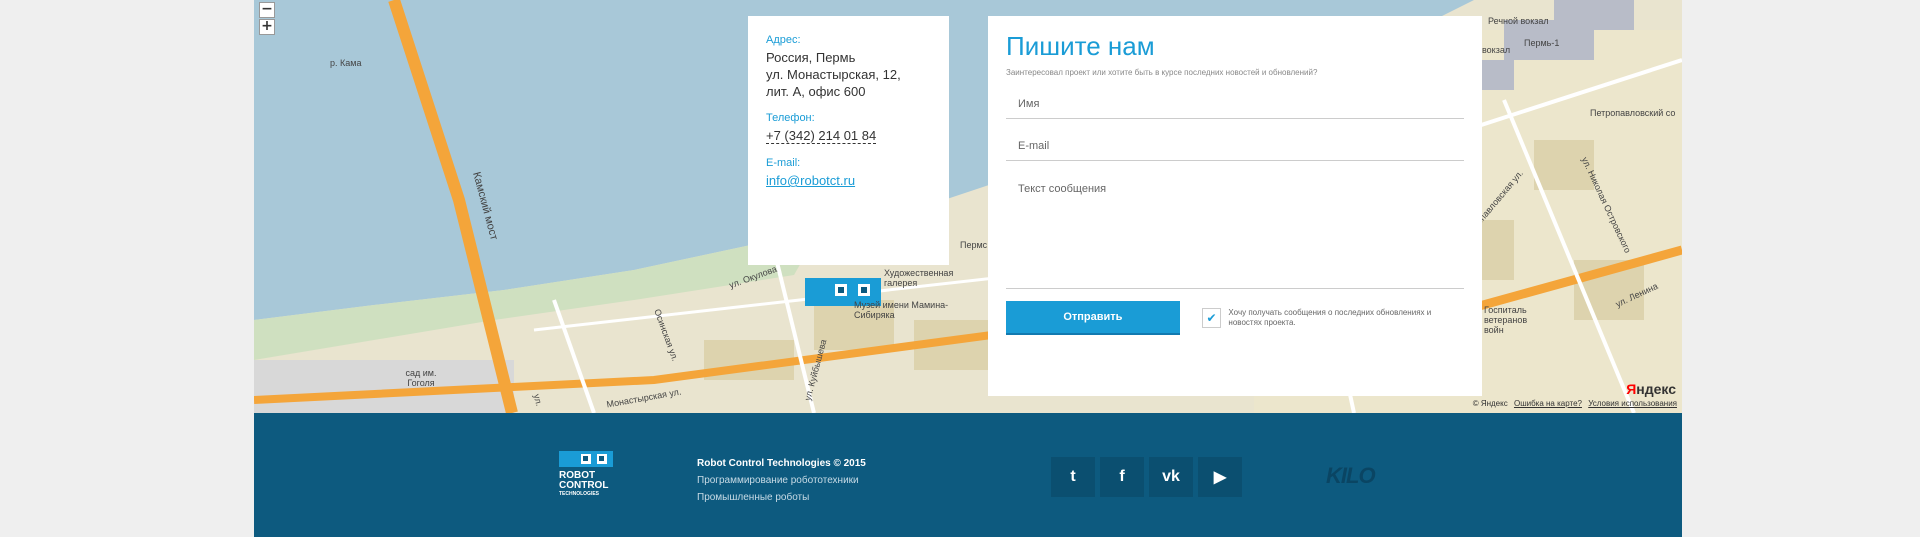 Image resolution: width=1920 pixels, height=537 pixels. What do you see at coordinates (1235, 104) in the screenshot?
I see `name-input` at bounding box center [1235, 104].